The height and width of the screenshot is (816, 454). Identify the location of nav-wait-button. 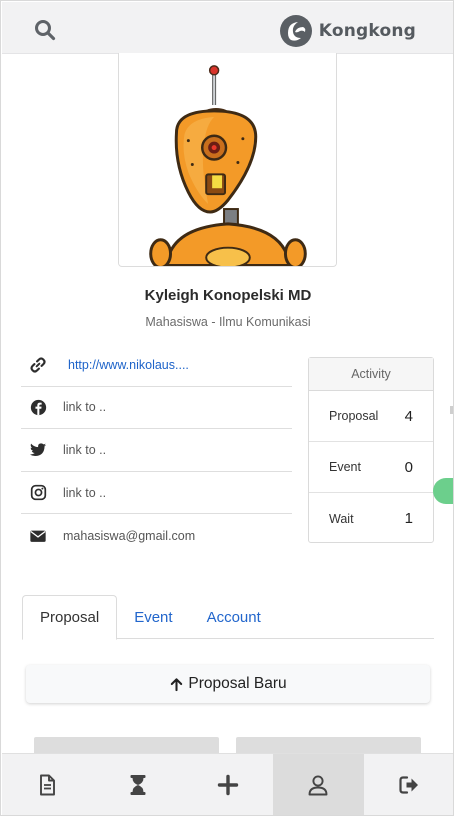
(137, 784).